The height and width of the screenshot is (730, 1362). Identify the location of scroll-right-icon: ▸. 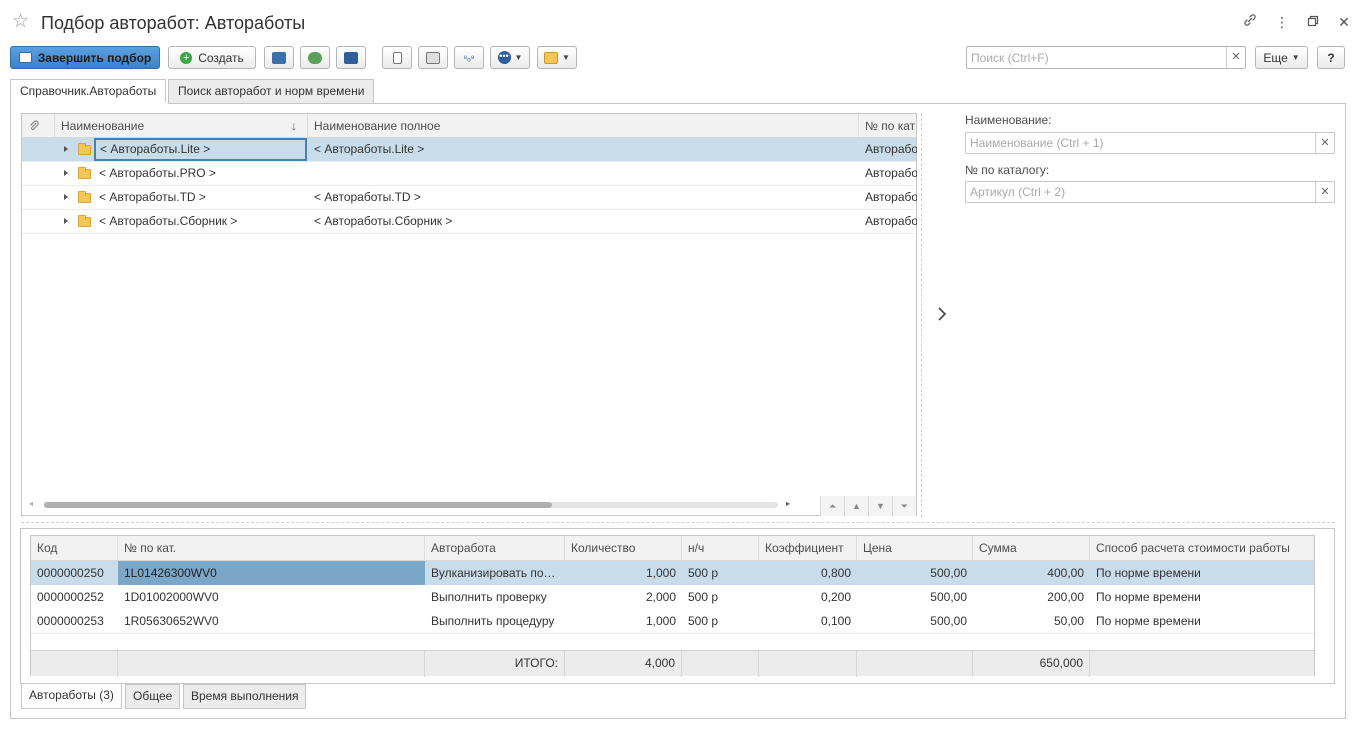
(788, 503).